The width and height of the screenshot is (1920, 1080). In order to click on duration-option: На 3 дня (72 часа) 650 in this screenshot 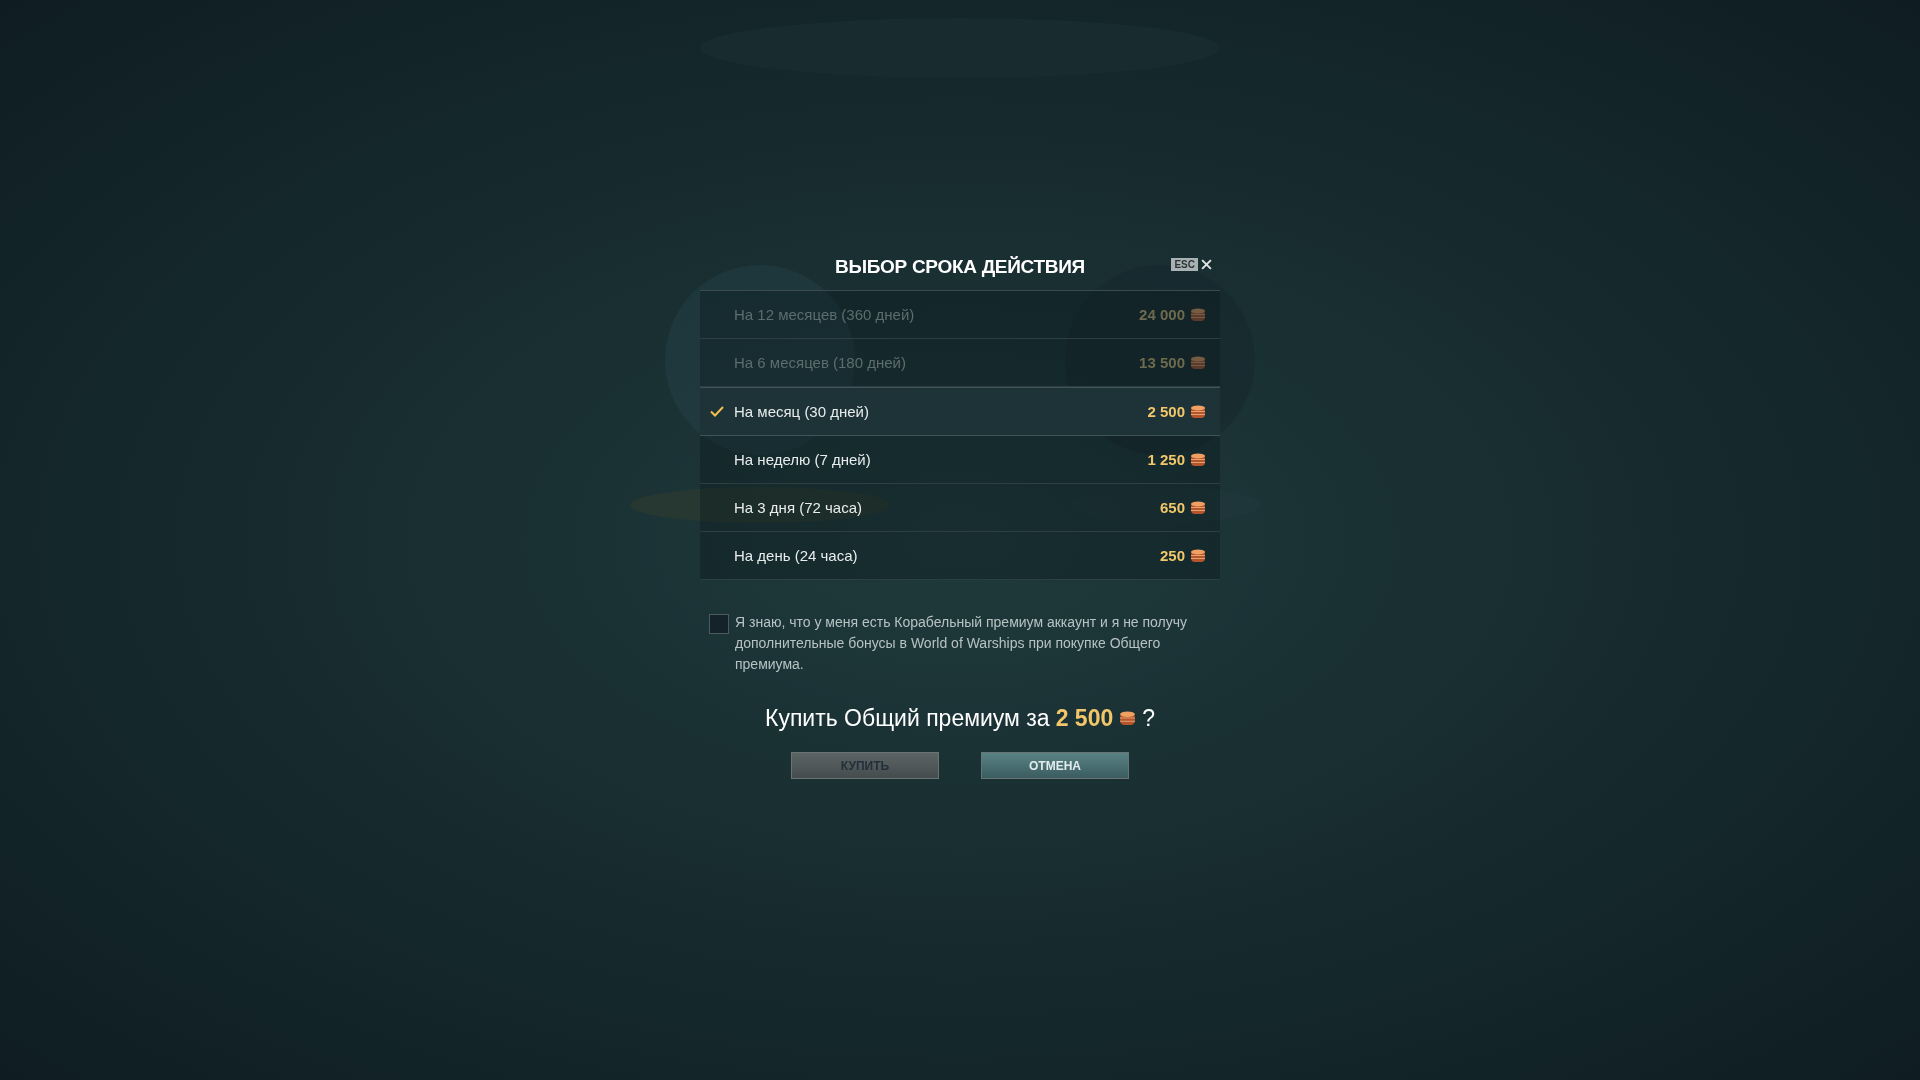, I will do `click(960, 508)`.